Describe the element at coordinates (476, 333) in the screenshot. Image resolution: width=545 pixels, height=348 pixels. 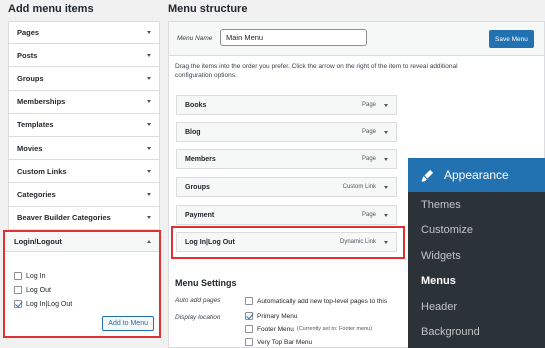
I see `flyout-item-background: Background` at that location.